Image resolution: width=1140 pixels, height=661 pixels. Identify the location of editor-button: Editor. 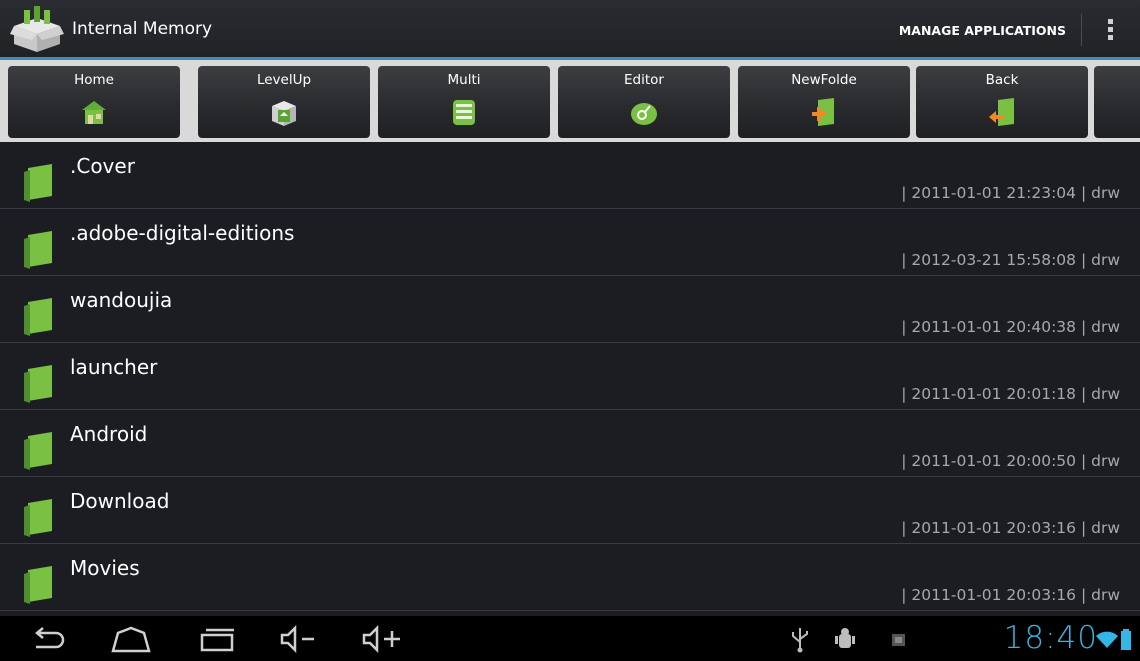
(644, 102).